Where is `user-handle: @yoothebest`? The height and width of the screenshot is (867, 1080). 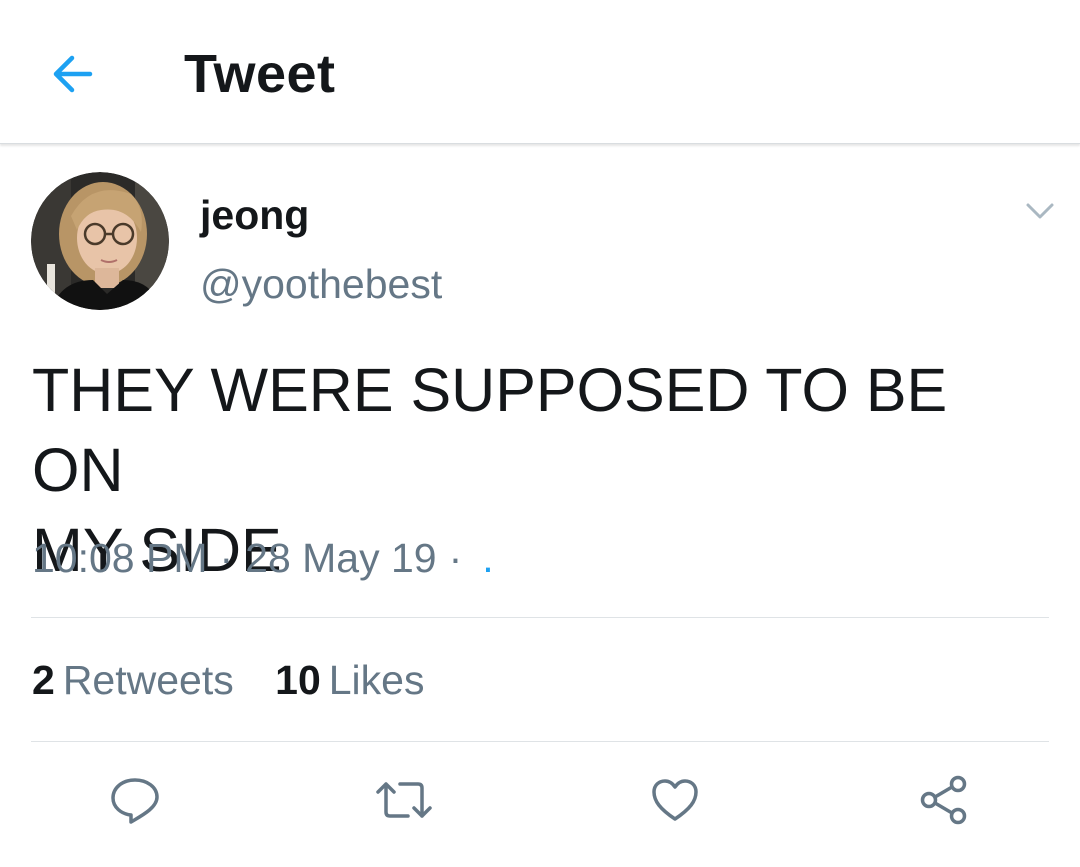
user-handle: @yoothebest is located at coordinates (321, 284).